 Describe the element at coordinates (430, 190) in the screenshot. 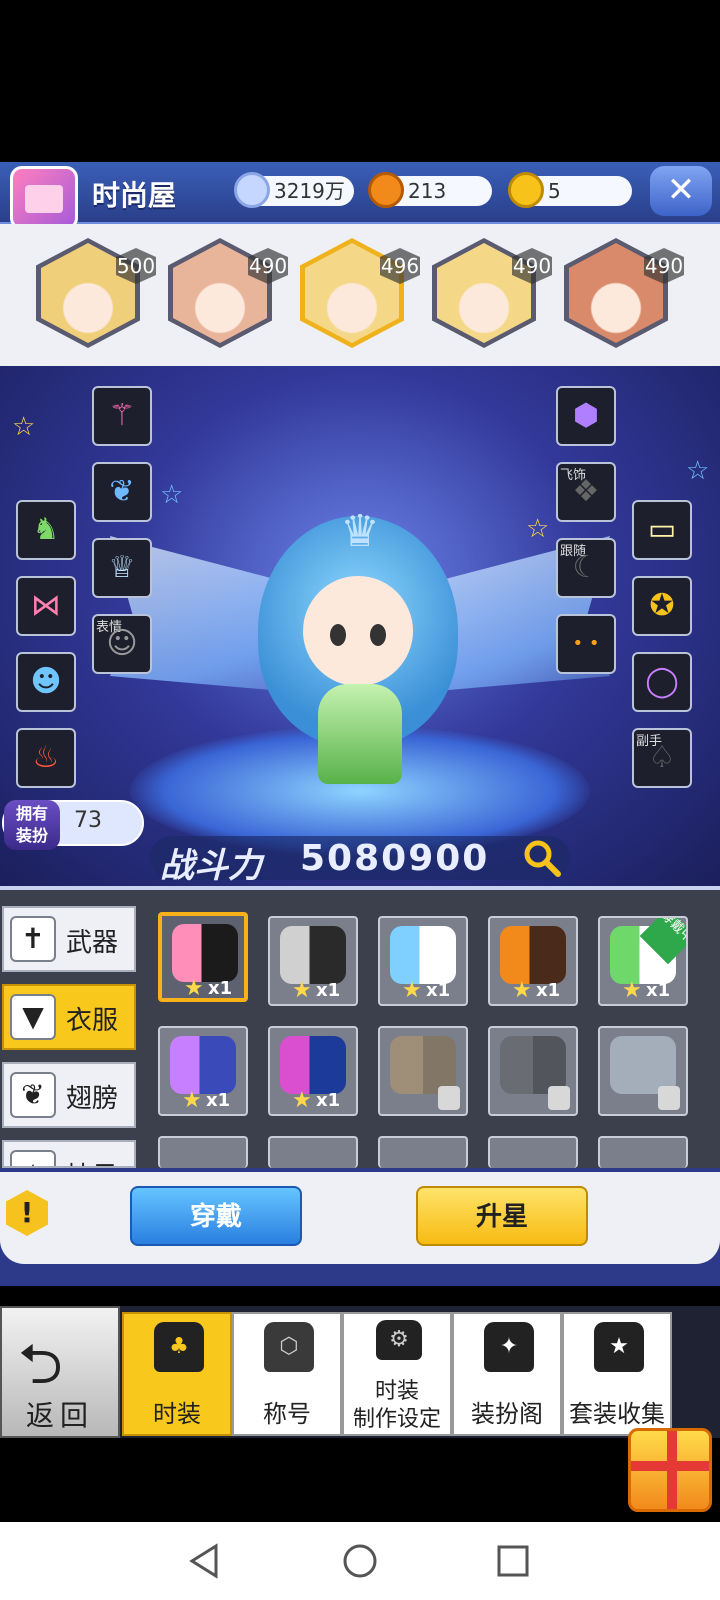

I see `gem-counter: 213` at that location.